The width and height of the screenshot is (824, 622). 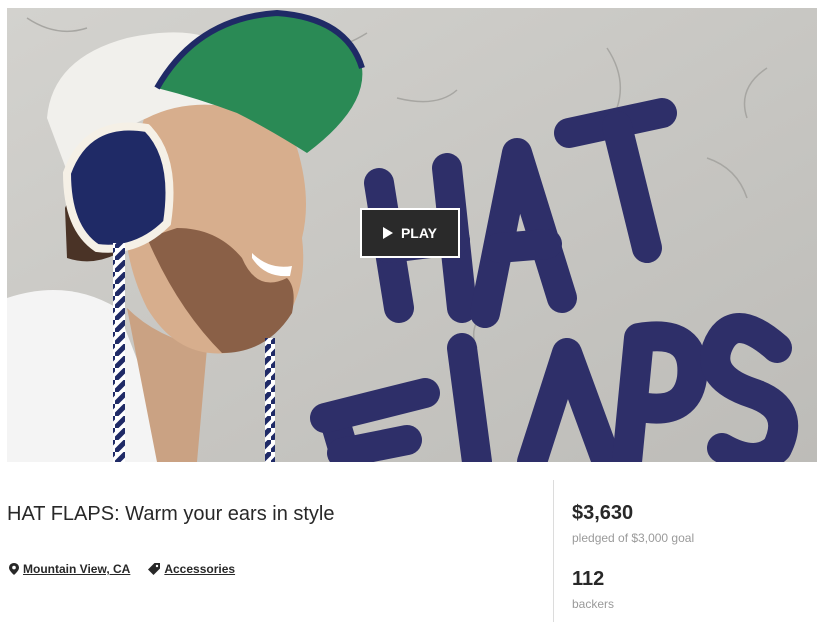 I want to click on category-link: Accessories, so click(x=191, y=569).